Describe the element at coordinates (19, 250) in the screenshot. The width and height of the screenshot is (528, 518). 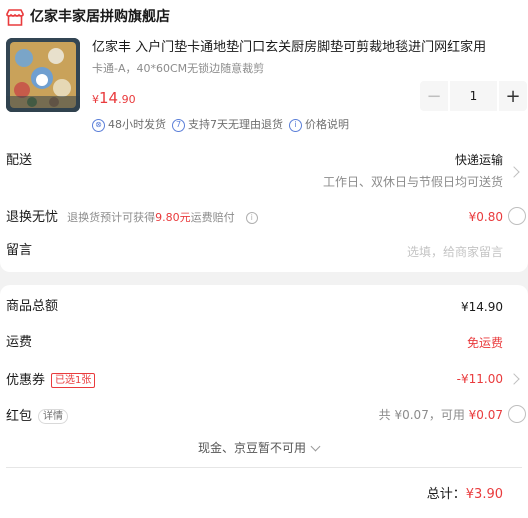
I see `message-label: 留言` at that location.